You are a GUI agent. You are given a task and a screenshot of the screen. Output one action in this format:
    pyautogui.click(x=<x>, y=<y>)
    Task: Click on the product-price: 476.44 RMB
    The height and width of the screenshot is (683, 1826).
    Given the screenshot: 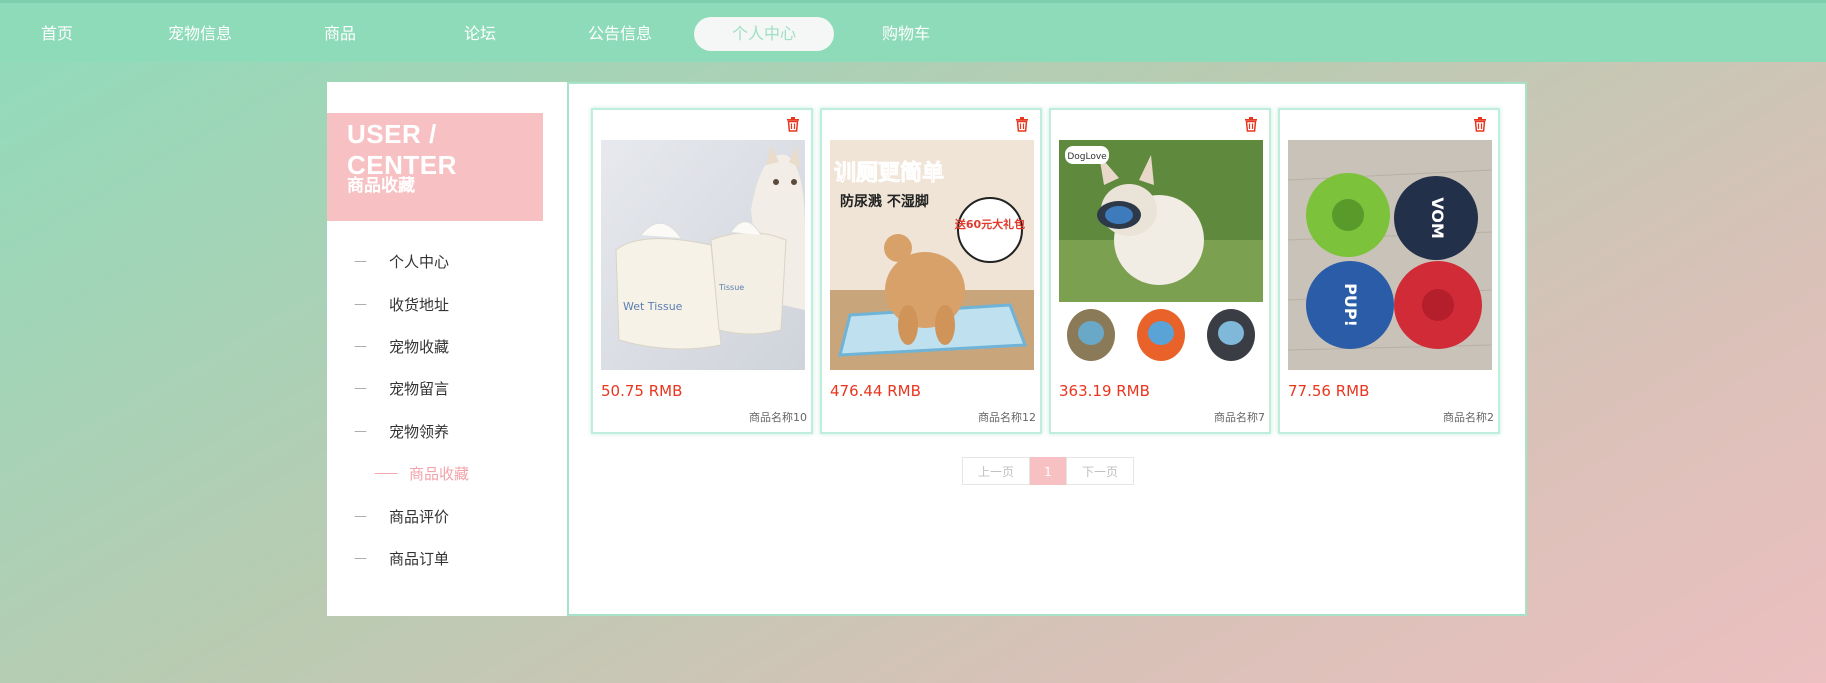 What is the action you would take?
    pyautogui.click(x=875, y=391)
    